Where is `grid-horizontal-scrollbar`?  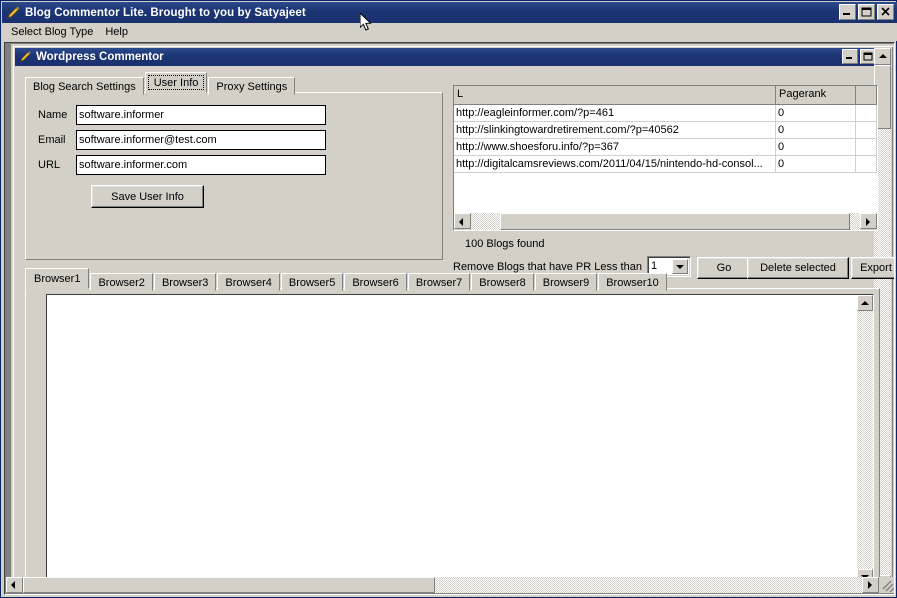 grid-horizontal-scrollbar is located at coordinates (665, 221).